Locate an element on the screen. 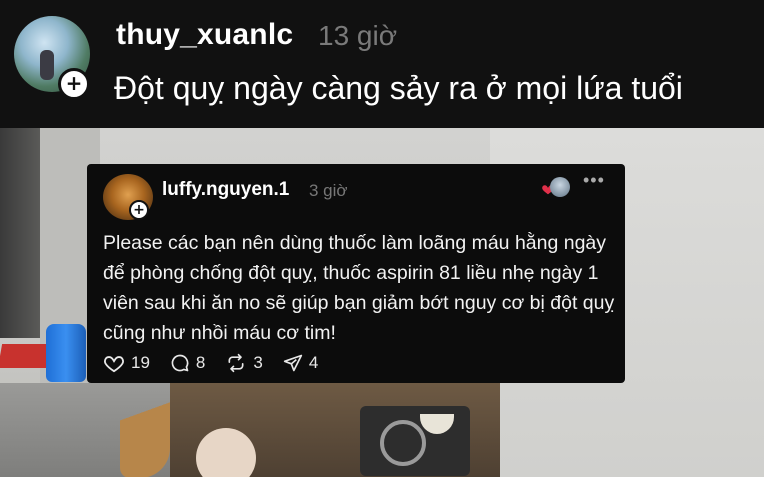 The image size is (764, 477). water-jug is located at coordinates (66, 353).